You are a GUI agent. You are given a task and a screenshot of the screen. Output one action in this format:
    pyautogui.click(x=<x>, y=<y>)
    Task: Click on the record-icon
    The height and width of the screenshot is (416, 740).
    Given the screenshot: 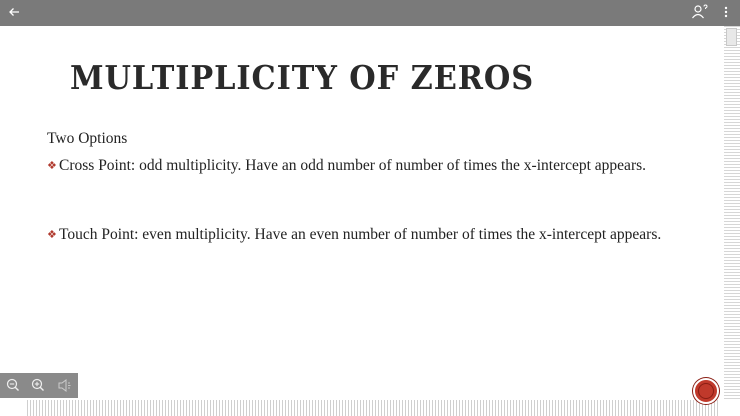 What is the action you would take?
    pyautogui.click(x=706, y=391)
    